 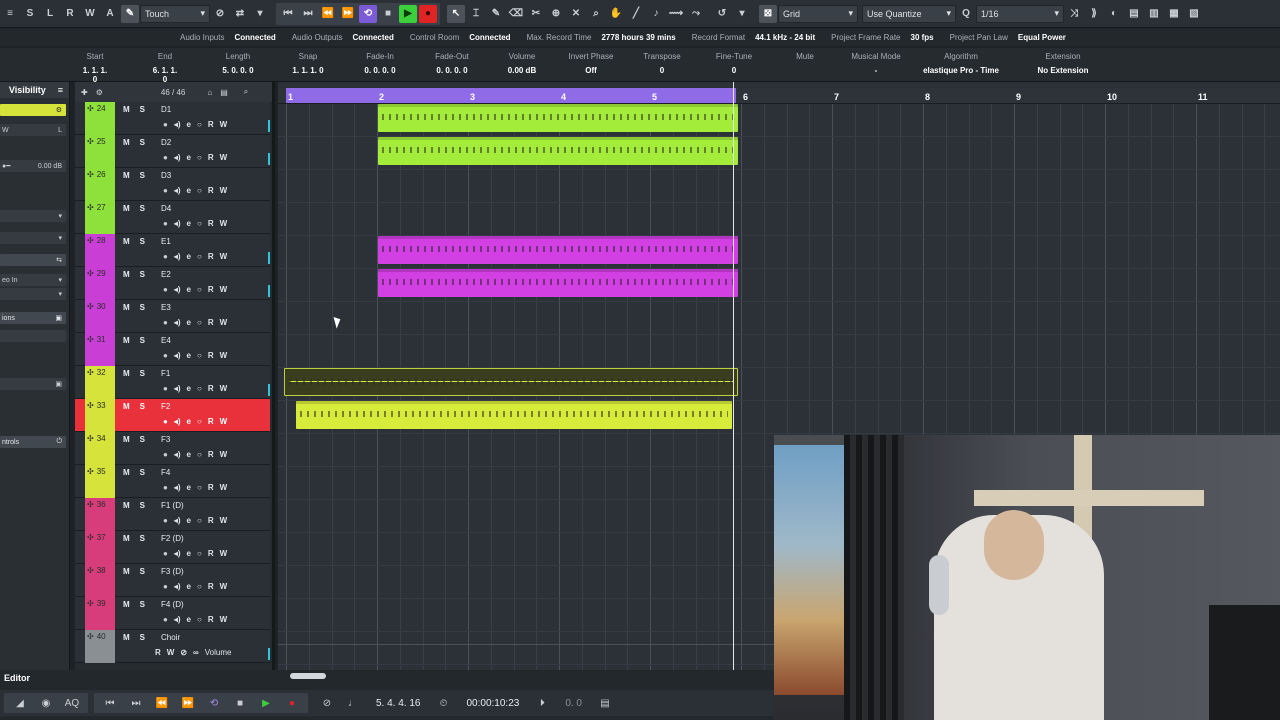 I want to click on track-header: ✣ 25 M S D2 ● ◂) e ○ R W, so click(x=172, y=151).